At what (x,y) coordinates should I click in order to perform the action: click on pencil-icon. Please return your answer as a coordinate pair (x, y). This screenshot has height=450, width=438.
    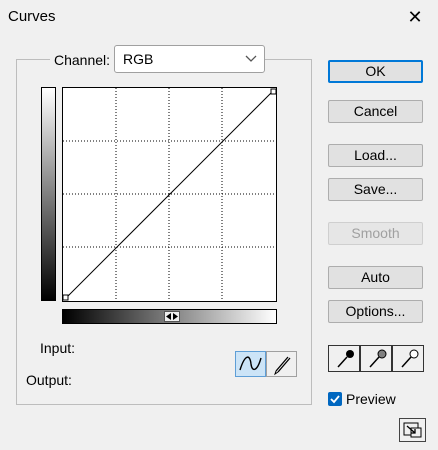
    Looking at the image, I should click on (282, 366).